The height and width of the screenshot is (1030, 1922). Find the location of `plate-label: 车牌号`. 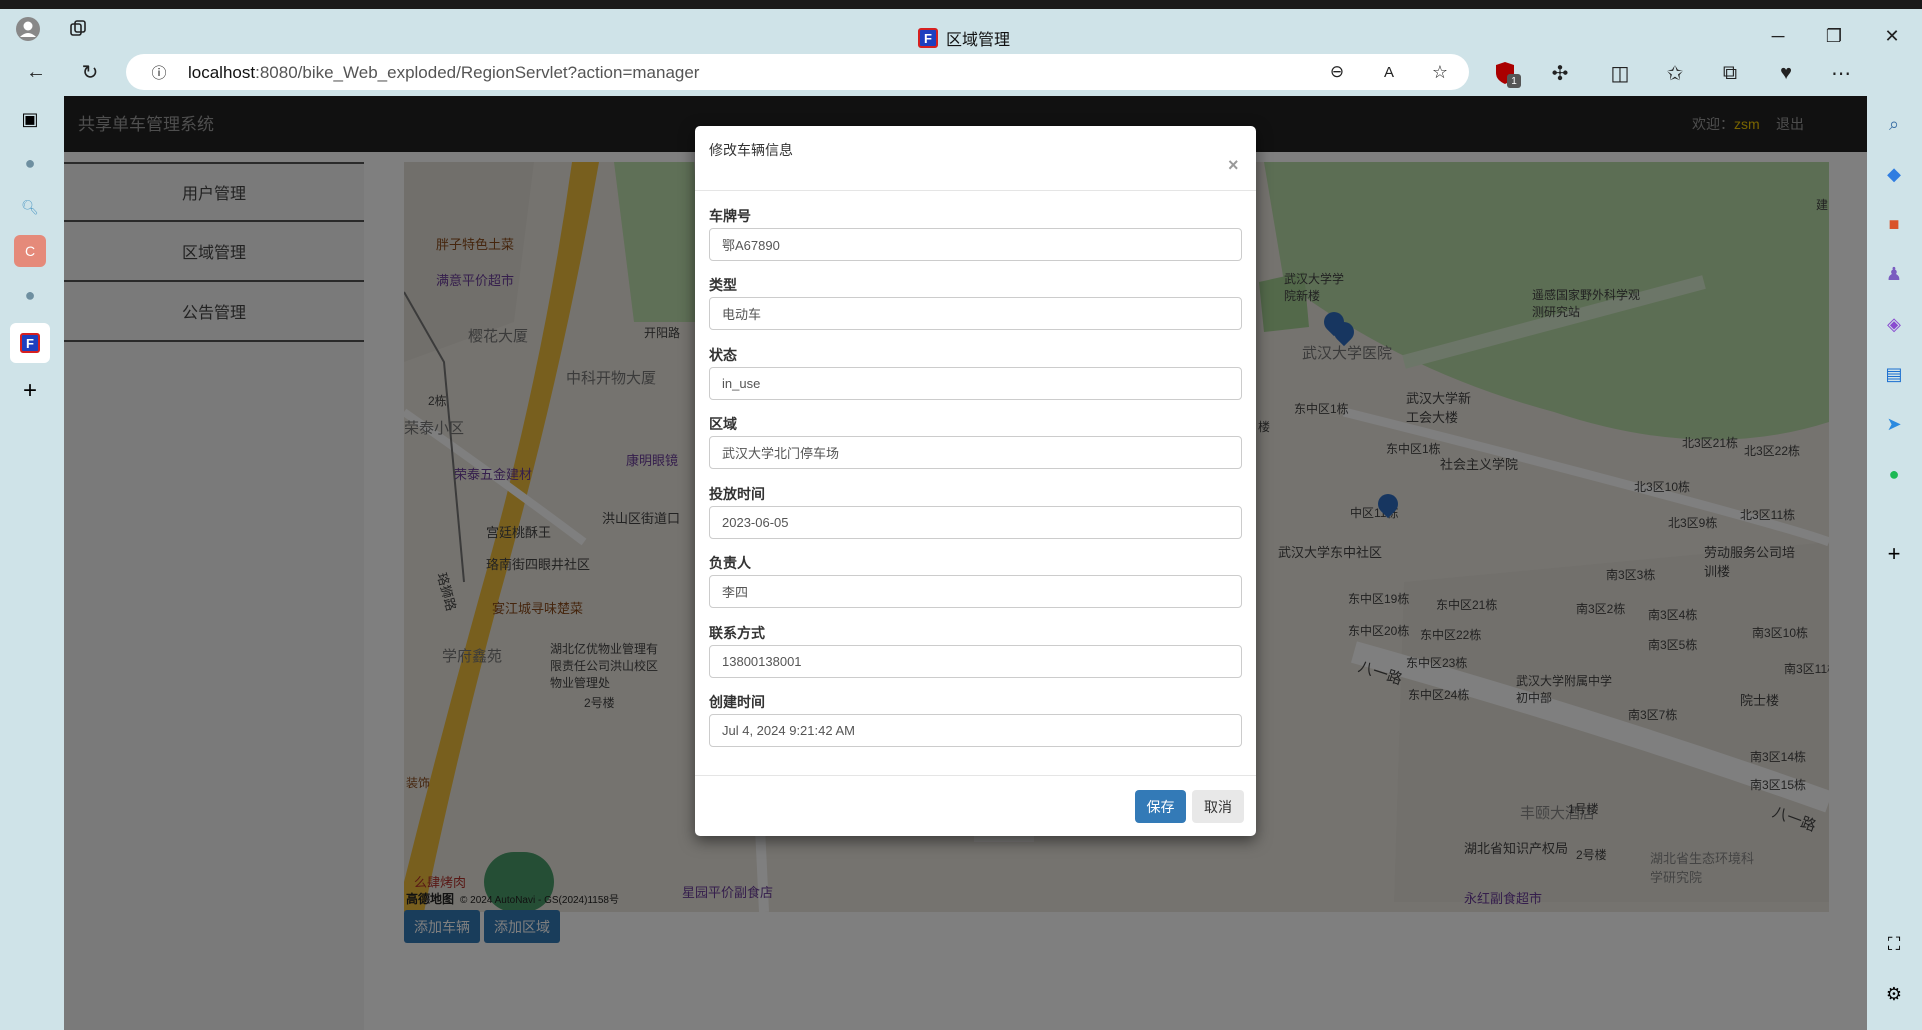

plate-label: 车牌号 is located at coordinates (730, 216).